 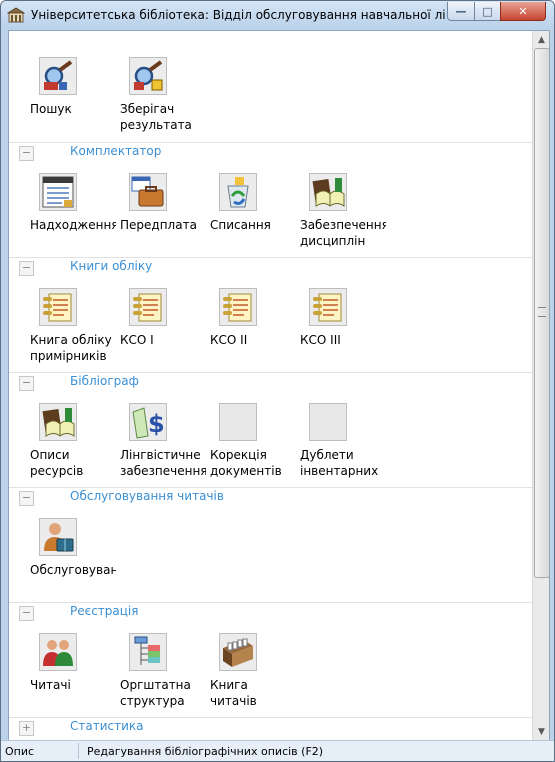 What do you see at coordinates (107, 726) in the screenshot?
I see `section-title: Статистика` at bounding box center [107, 726].